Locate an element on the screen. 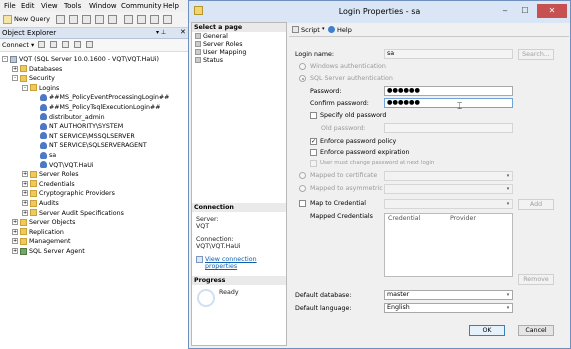 The height and width of the screenshot is (349, 571). maximize-button: ☐ is located at coordinates (525, 11).